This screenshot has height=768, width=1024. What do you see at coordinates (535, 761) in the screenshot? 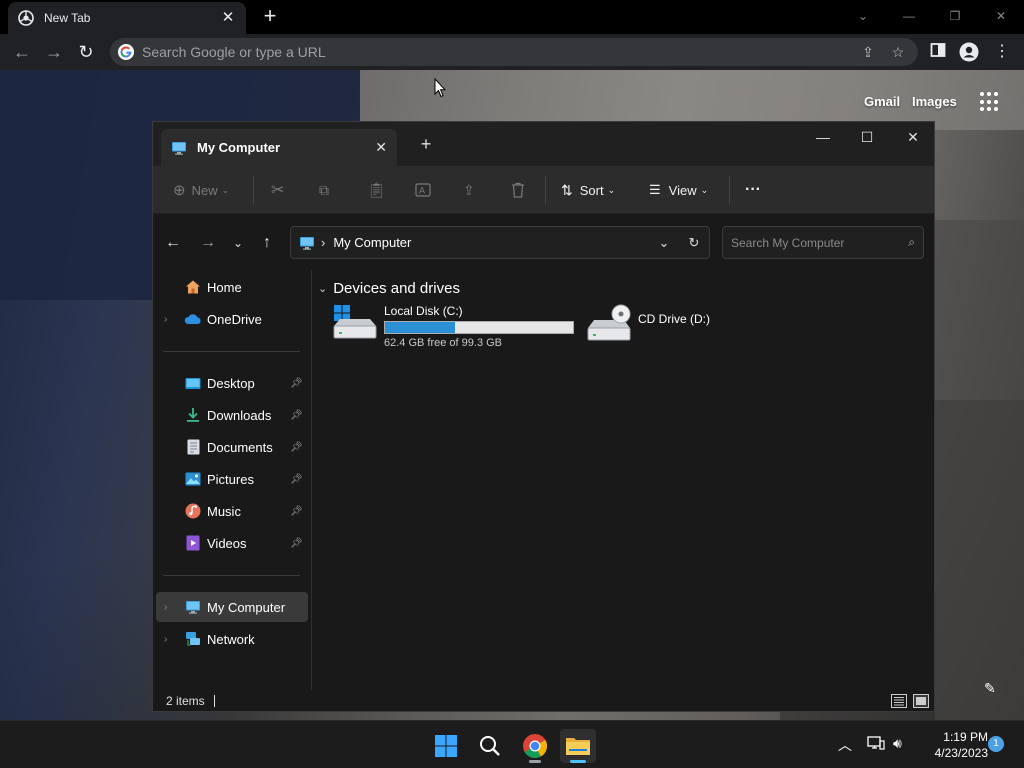
I see `running-indicator` at bounding box center [535, 761].